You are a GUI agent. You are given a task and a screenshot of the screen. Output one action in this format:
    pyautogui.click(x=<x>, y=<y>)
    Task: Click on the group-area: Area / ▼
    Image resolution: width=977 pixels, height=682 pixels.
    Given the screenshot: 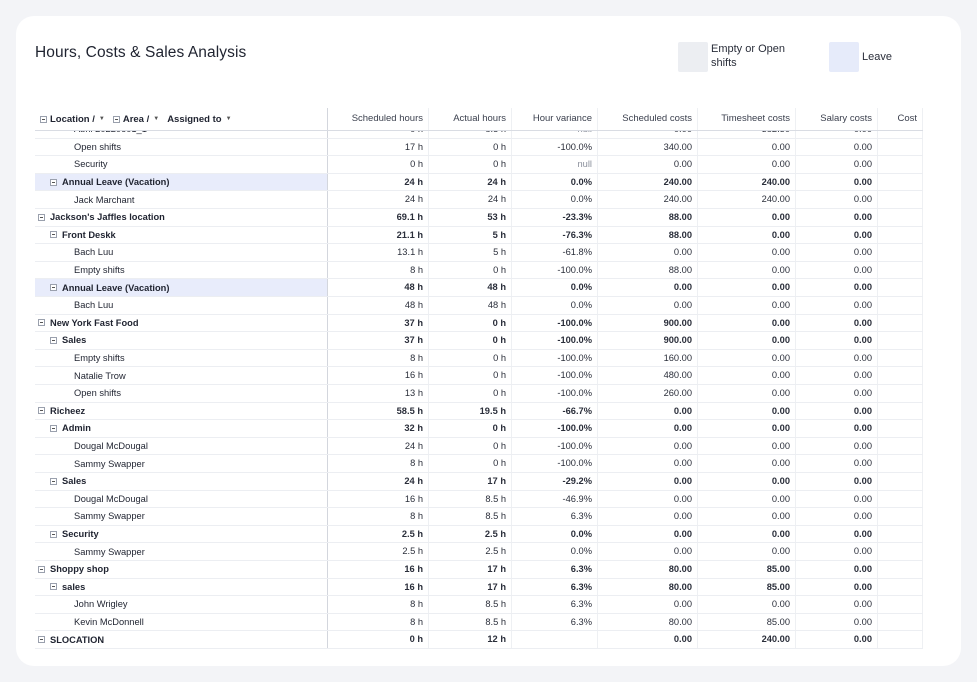 What is the action you would take?
    pyautogui.click(x=136, y=119)
    